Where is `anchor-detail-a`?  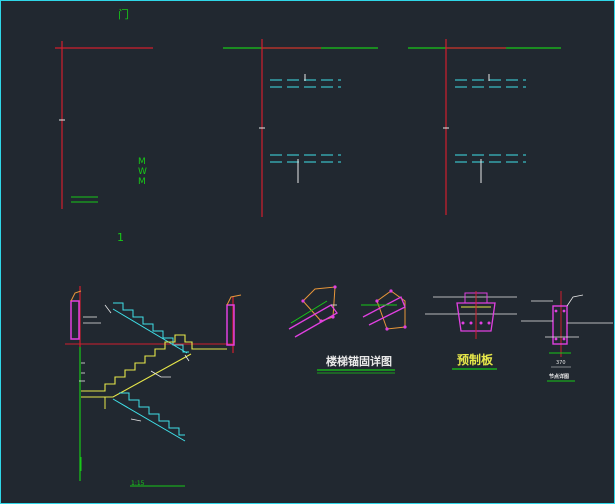
anchor-detail-a is located at coordinates (313, 311).